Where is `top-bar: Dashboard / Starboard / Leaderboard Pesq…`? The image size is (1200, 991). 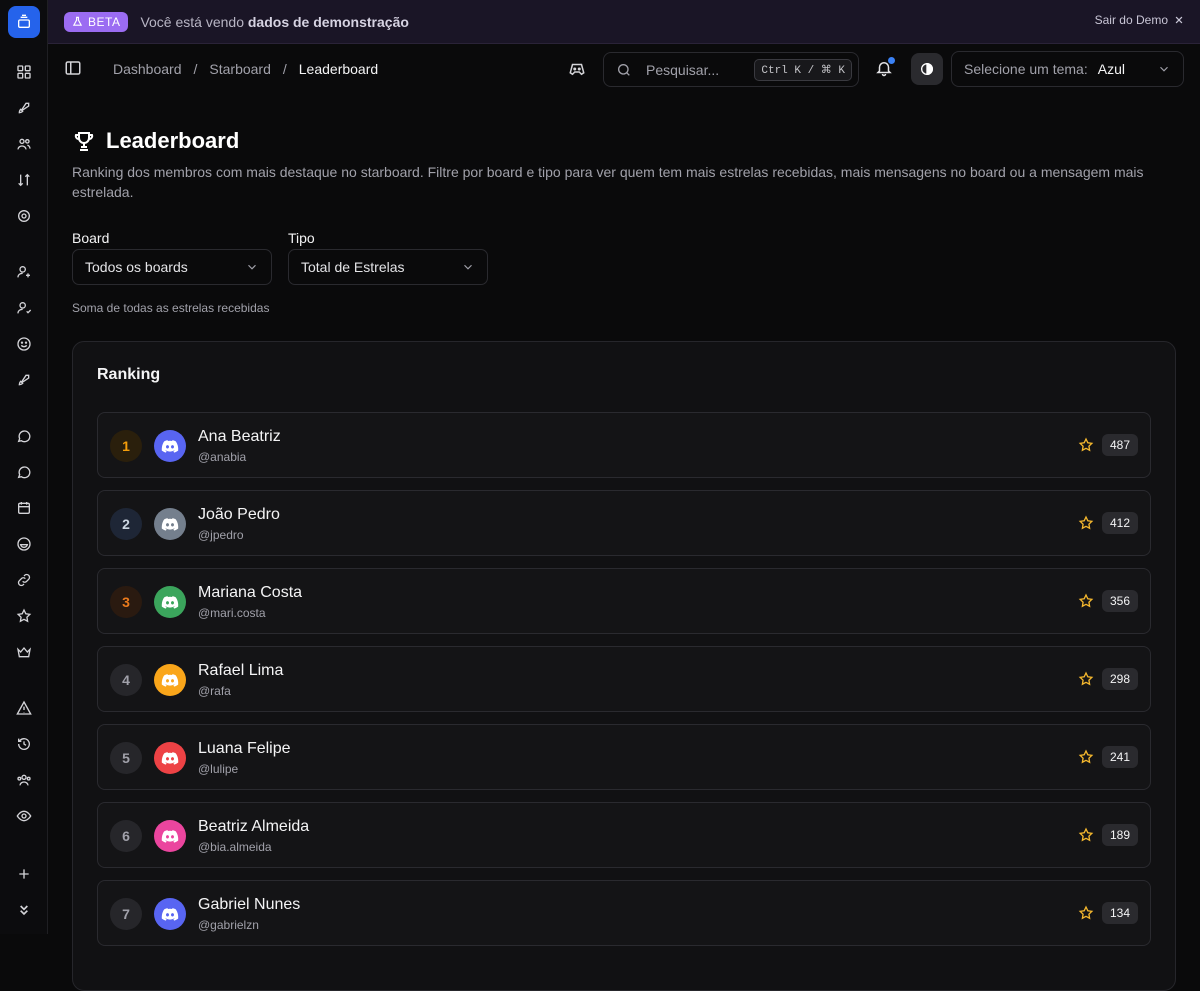 top-bar: Dashboard / Starboard / Leaderboard Pesq… is located at coordinates (624, 69).